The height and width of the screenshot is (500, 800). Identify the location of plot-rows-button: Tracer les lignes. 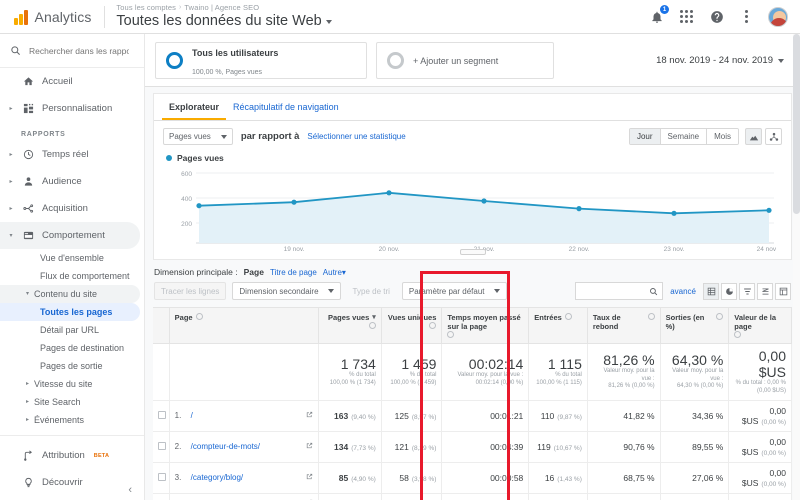
(190, 291).